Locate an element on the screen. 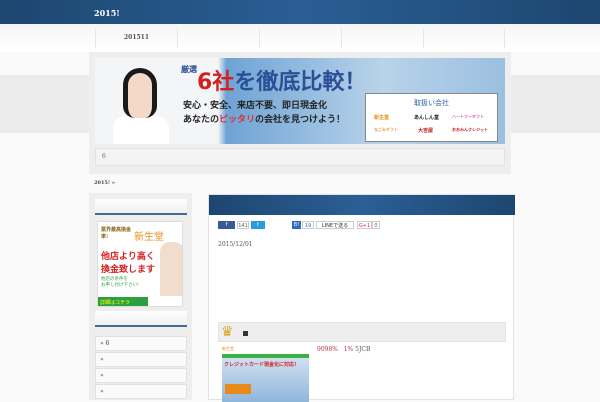  banner-subline: 安心・安全、来店不要、即日現金化 is located at coordinates (255, 106).